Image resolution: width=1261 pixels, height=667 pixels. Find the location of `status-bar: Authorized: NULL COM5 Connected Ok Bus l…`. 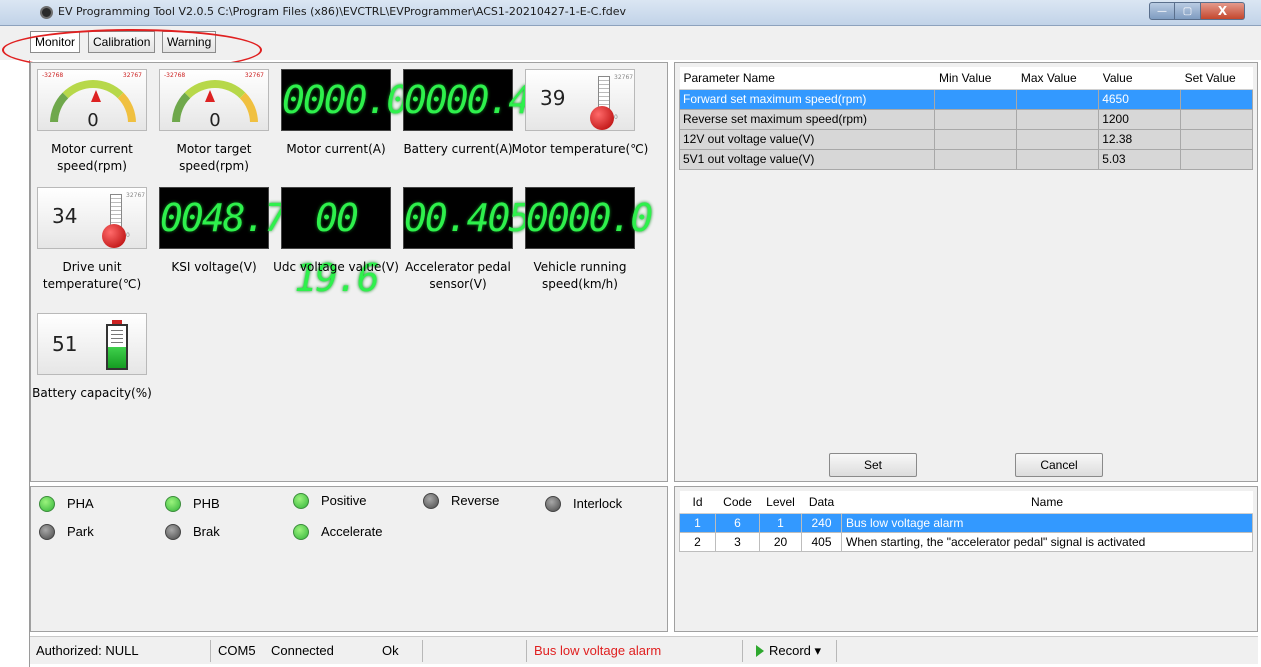

status-bar: Authorized: NULL COM5 Connected Ok Bus l… is located at coordinates (644, 650).